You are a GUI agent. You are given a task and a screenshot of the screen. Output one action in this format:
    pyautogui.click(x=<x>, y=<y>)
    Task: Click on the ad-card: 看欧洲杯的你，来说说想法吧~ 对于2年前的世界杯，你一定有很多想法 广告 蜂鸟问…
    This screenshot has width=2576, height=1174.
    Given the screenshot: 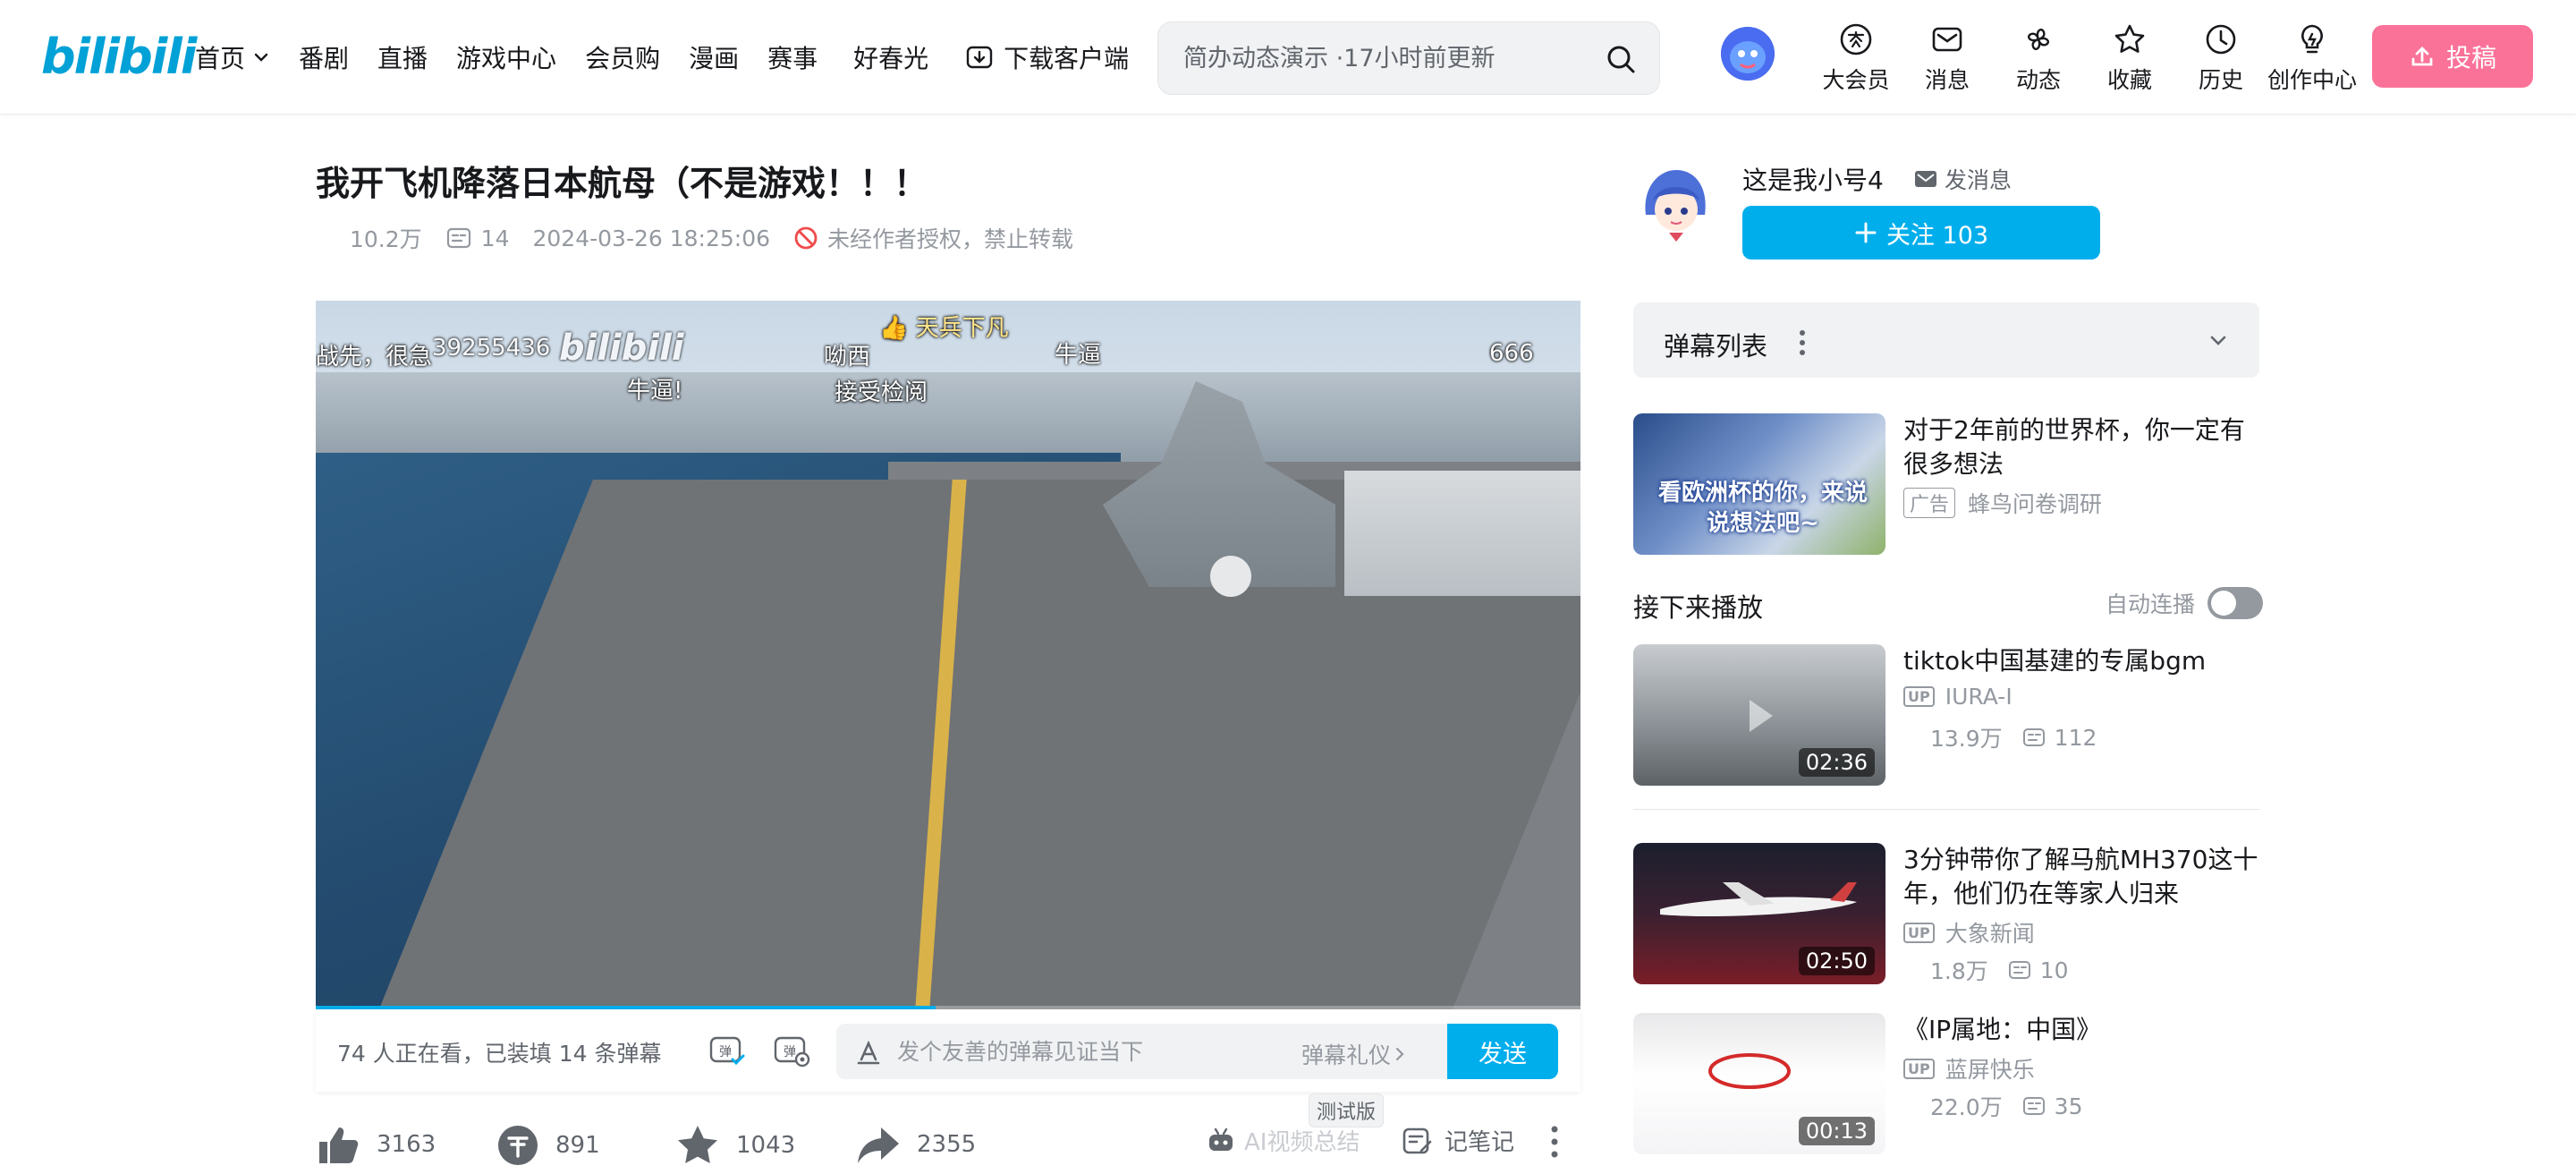 What is the action you would take?
    pyautogui.click(x=1946, y=485)
    